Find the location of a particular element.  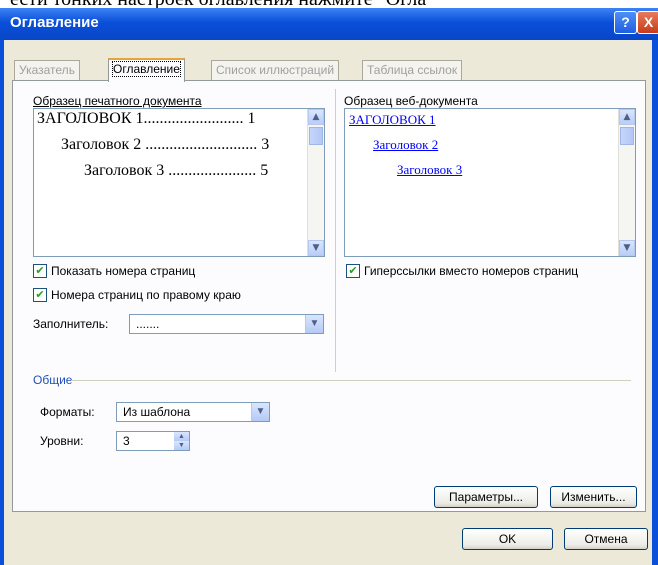

tab-figures: Список иллюстраций is located at coordinates (275, 70).